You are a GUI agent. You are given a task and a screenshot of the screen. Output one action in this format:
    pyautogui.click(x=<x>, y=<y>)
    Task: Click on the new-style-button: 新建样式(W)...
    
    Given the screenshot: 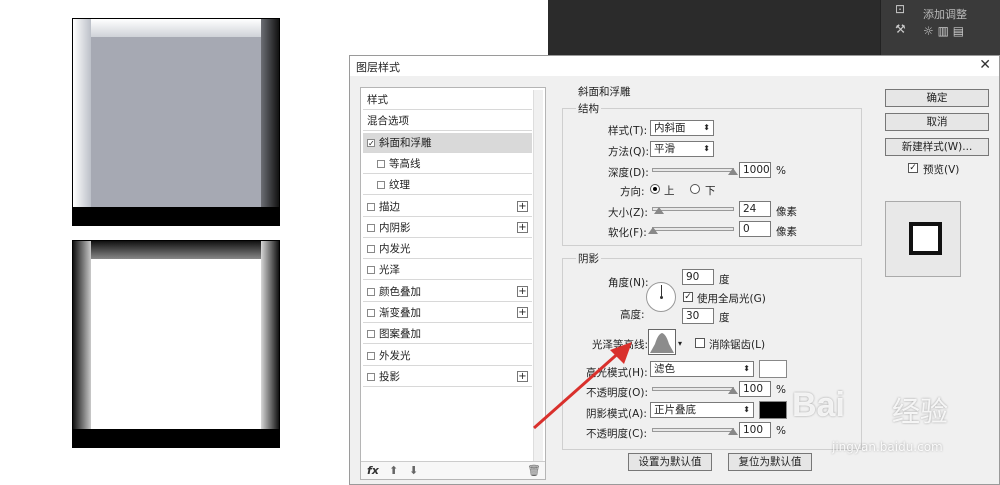 What is the action you would take?
    pyautogui.click(x=937, y=147)
    